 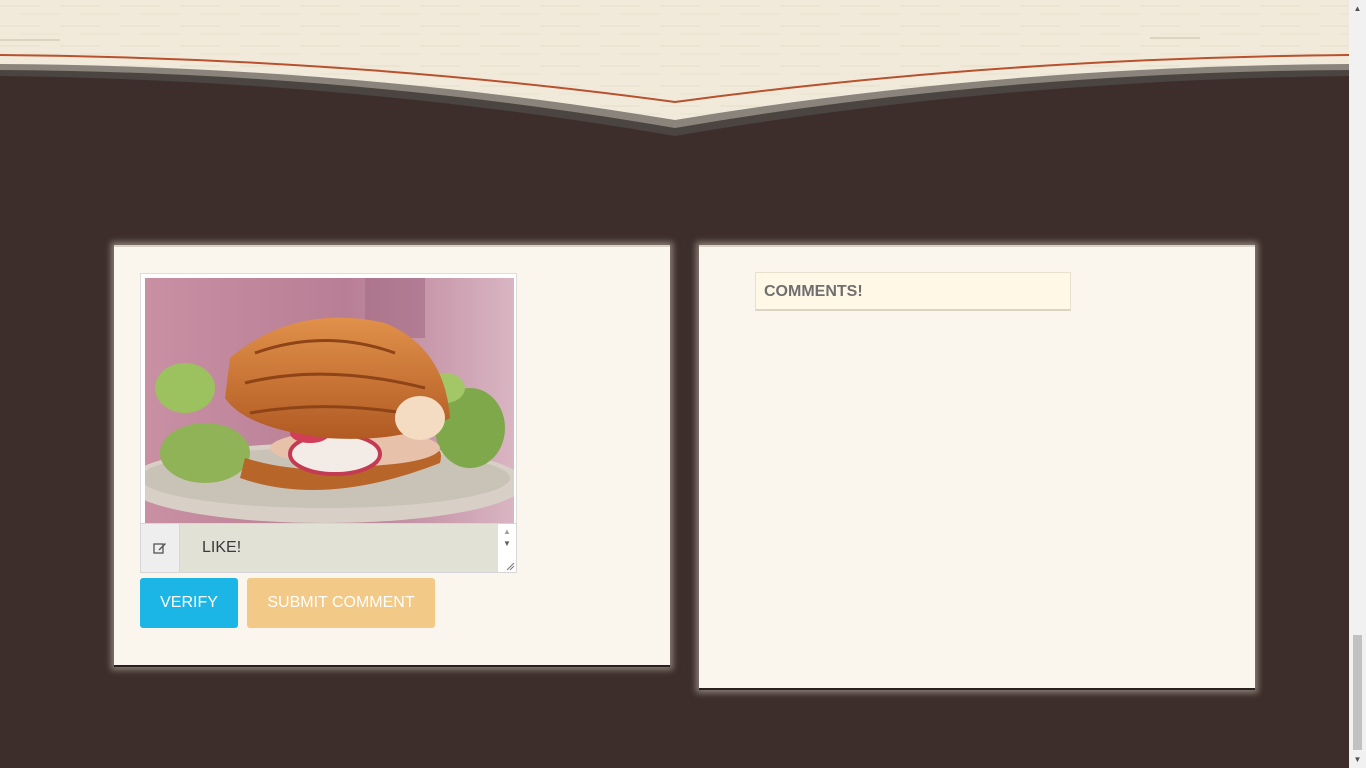 I want to click on croissant-photo, so click(x=329, y=401).